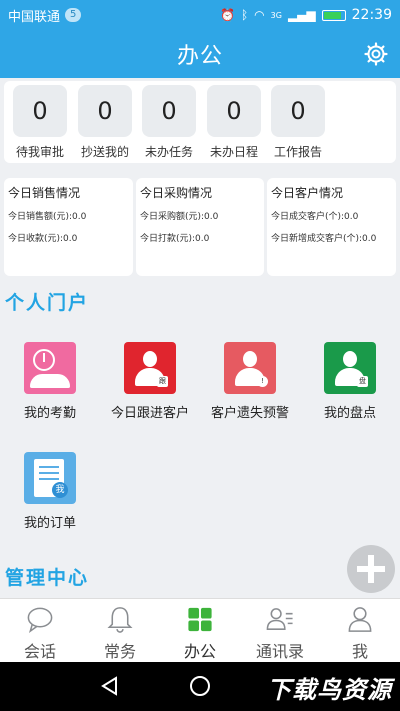 The image size is (400, 711). What do you see at coordinates (315, 217) in the screenshot?
I see `stat-line: 今日成交客户(个):0.0` at bounding box center [315, 217].